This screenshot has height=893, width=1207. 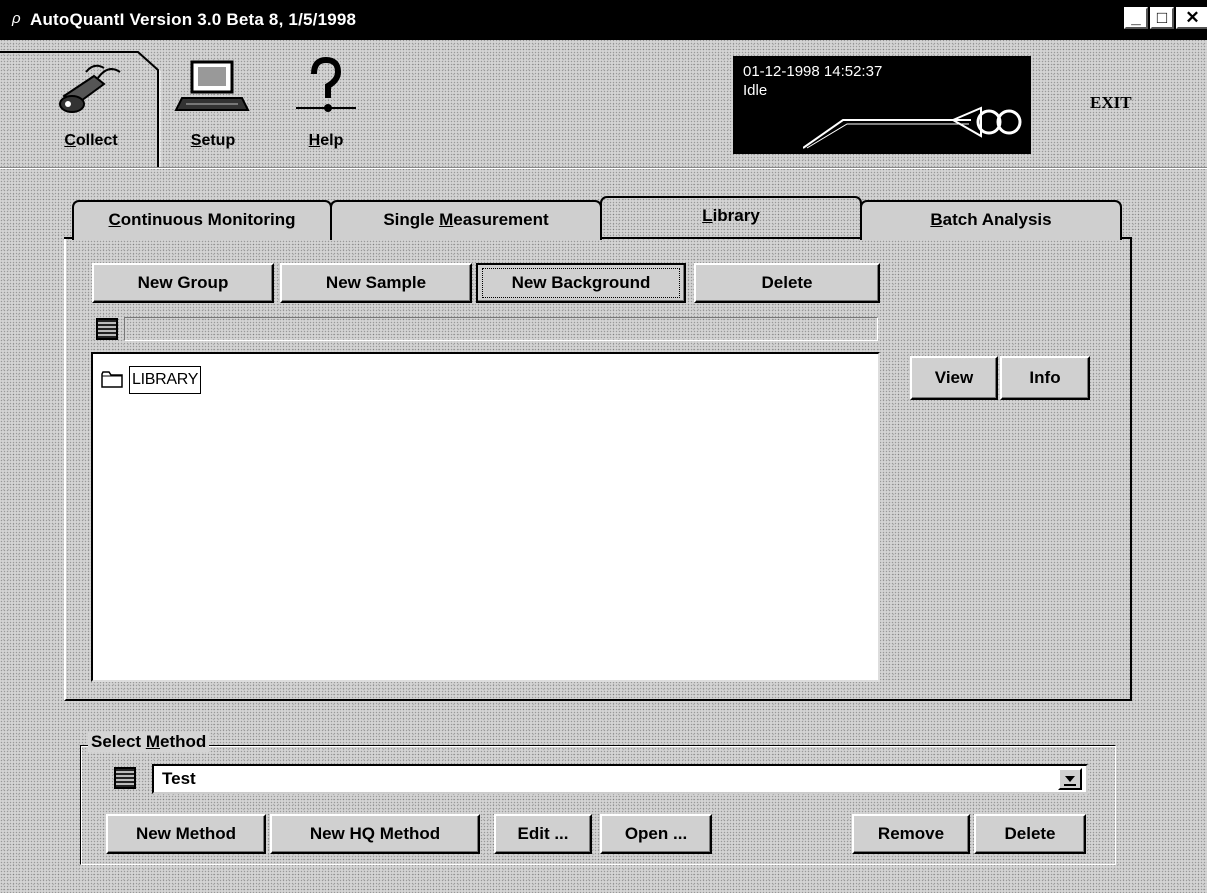 What do you see at coordinates (731, 238) in the screenshot?
I see `tab-library-gap` at bounding box center [731, 238].